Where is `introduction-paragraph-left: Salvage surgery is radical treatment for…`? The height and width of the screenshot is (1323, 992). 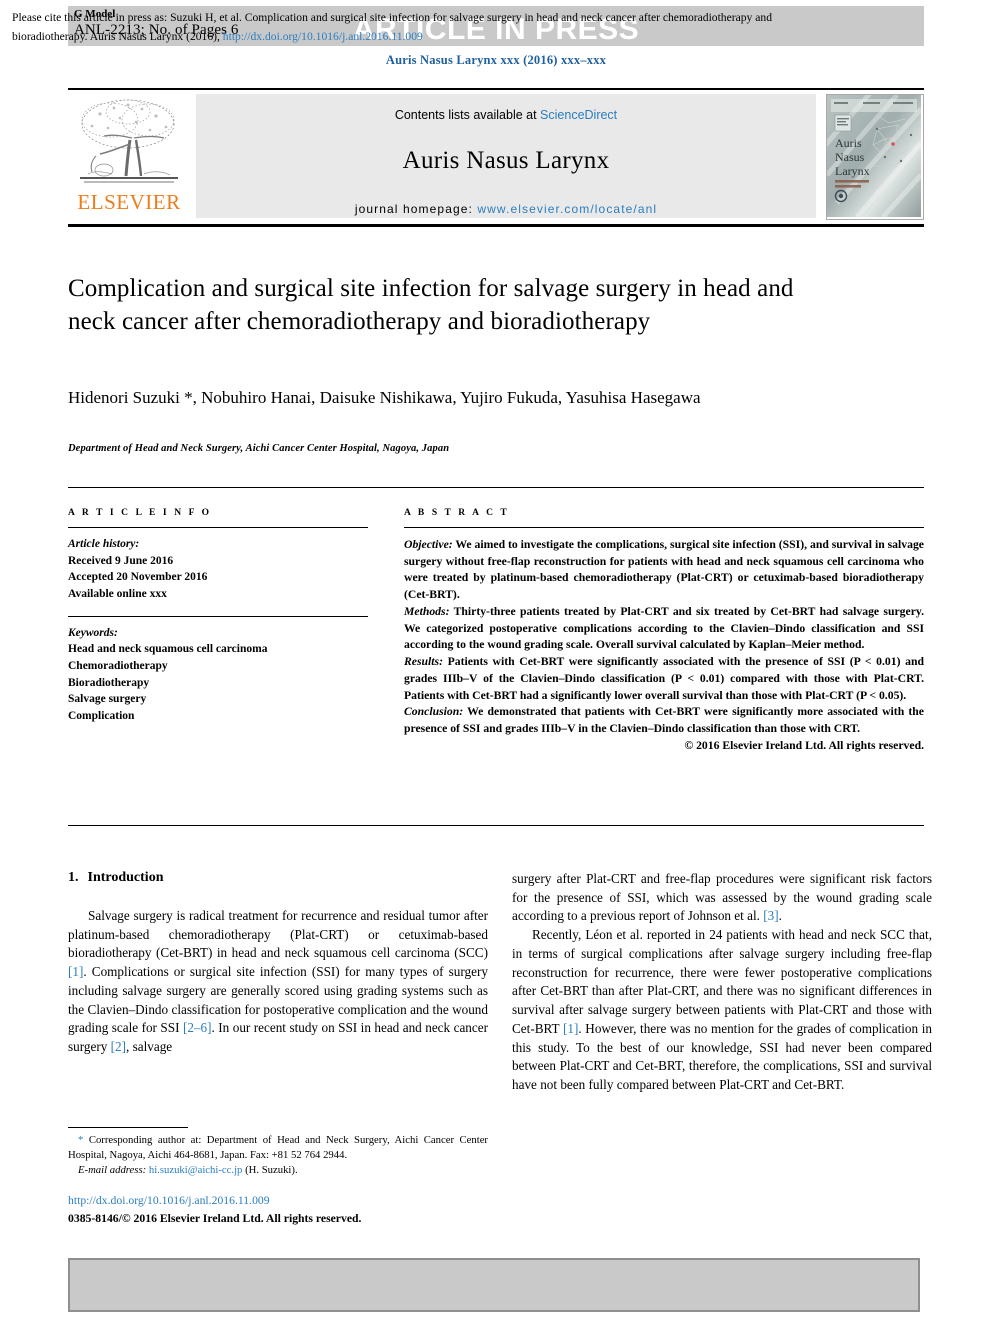
introduction-paragraph-left: Salvage surgery is radical treatment for… is located at coordinates (278, 982).